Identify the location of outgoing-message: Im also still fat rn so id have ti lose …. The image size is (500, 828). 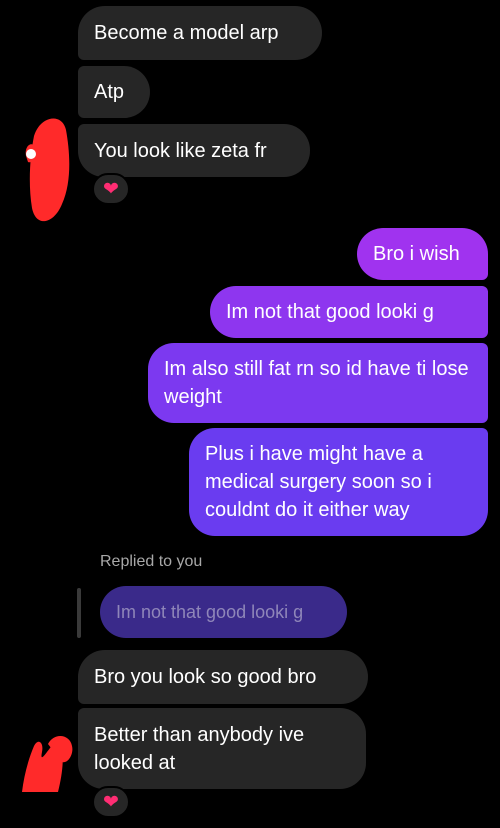
(318, 383).